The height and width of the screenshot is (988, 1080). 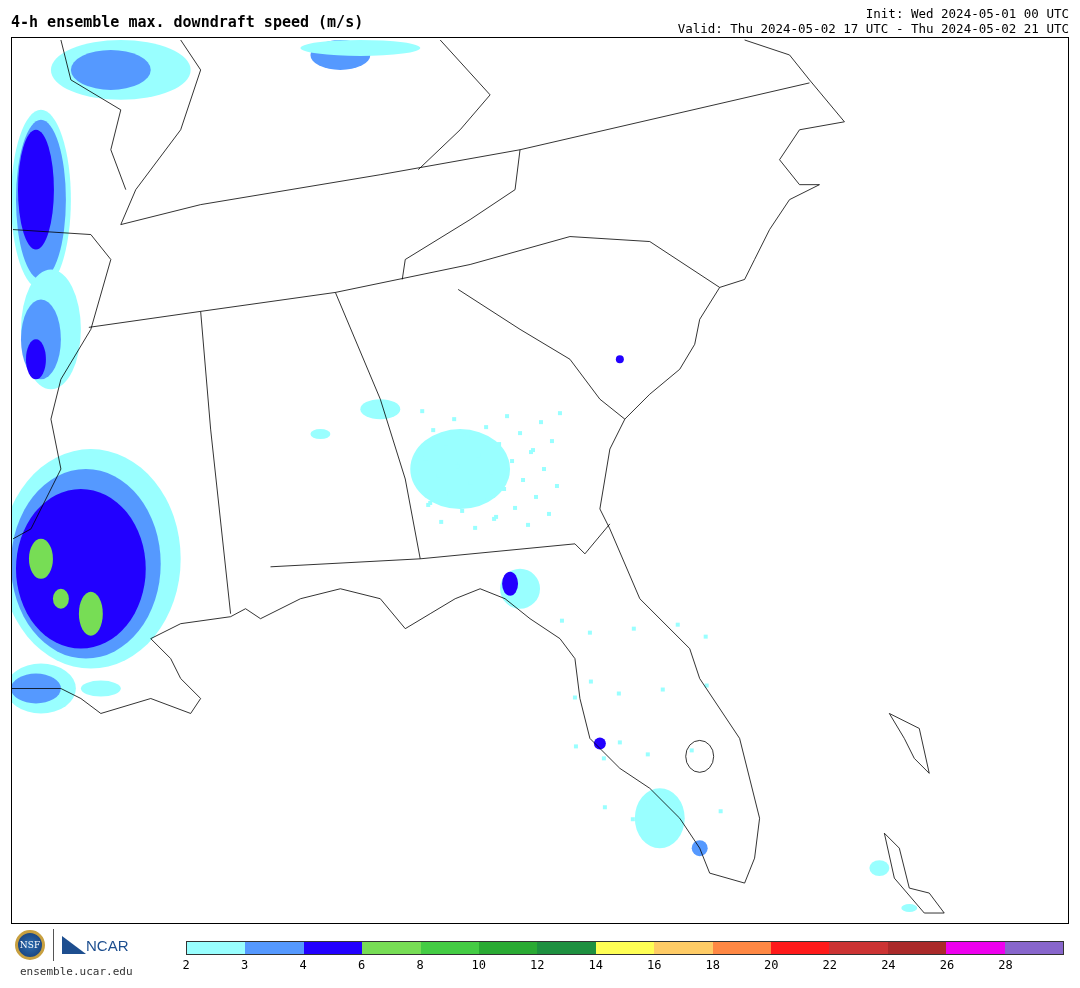 What do you see at coordinates (873, 28) in the screenshot?
I see `valid-time: Valid: Thu 2024-05-02 17 UTC - Thu 2024-05-02 21 UTC` at bounding box center [873, 28].